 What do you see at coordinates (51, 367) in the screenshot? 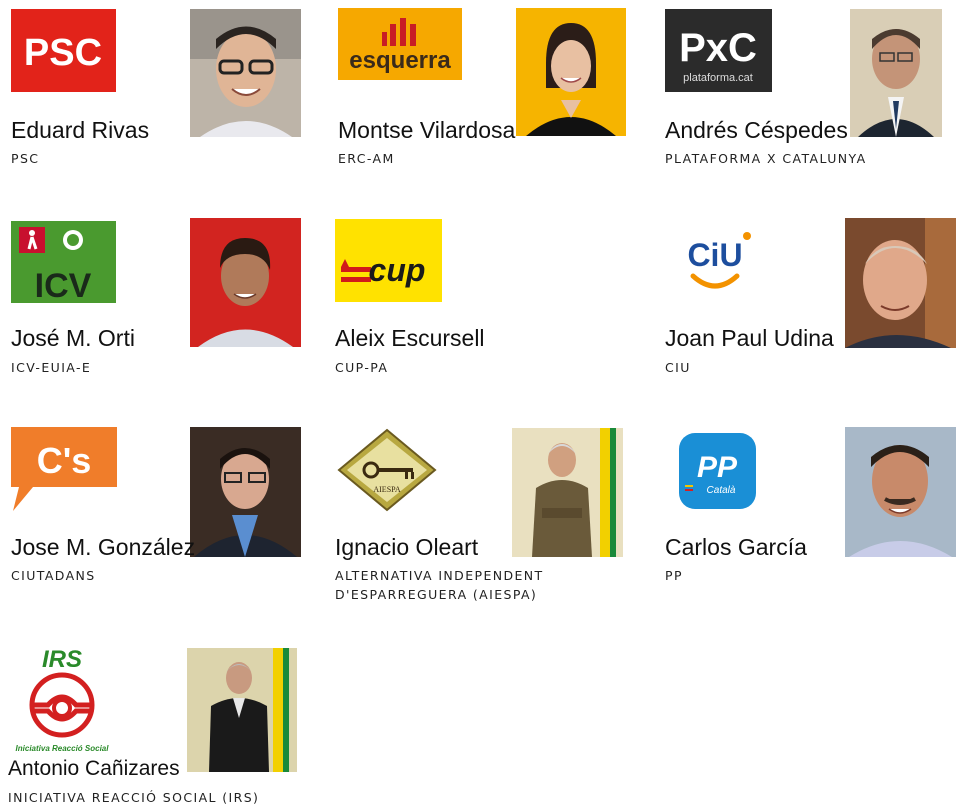
I see `party-name: ICV-EUIA-E` at bounding box center [51, 367].